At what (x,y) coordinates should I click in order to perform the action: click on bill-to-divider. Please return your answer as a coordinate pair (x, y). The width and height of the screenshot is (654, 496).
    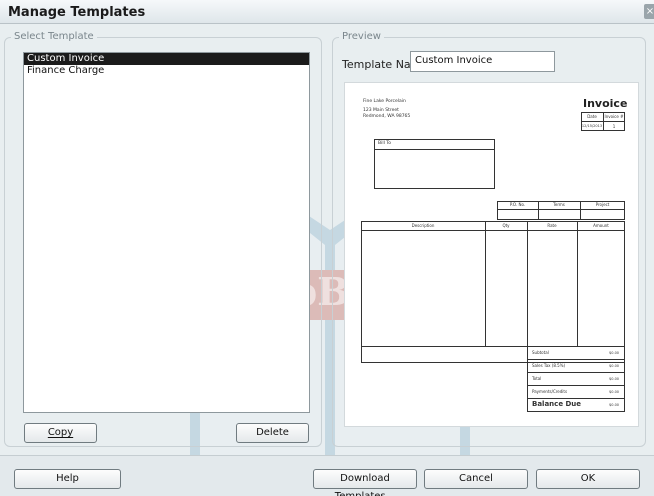
    Looking at the image, I should click on (434, 149).